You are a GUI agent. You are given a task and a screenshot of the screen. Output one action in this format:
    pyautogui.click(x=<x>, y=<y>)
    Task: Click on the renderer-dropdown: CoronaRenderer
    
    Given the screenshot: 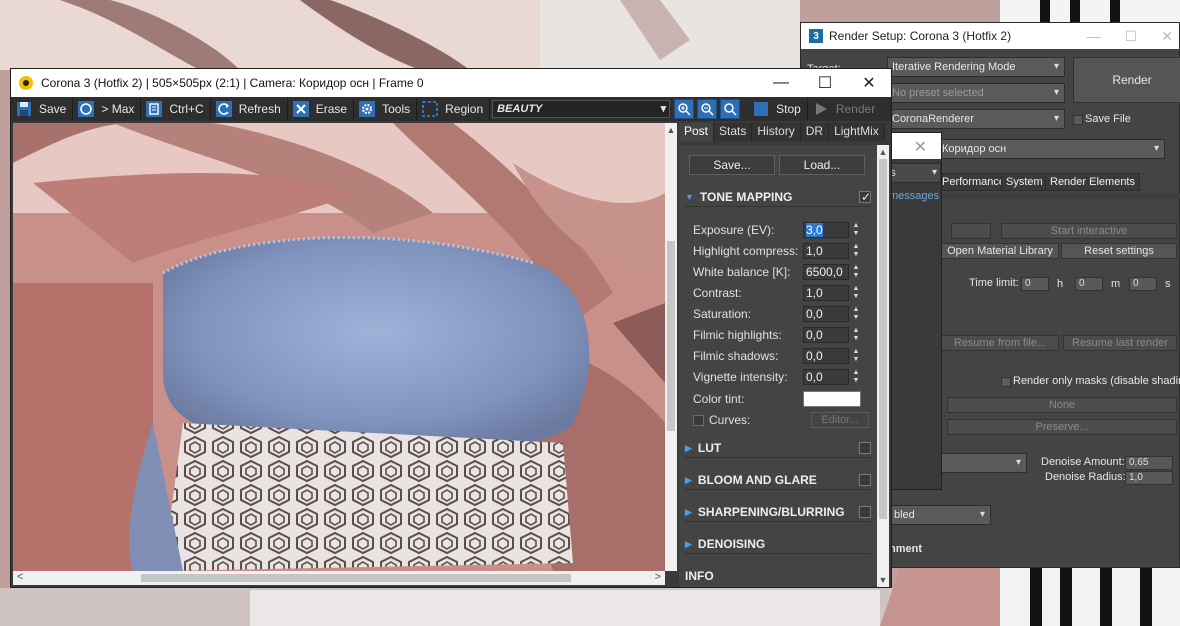 What is the action you would take?
    pyautogui.click(x=976, y=119)
    